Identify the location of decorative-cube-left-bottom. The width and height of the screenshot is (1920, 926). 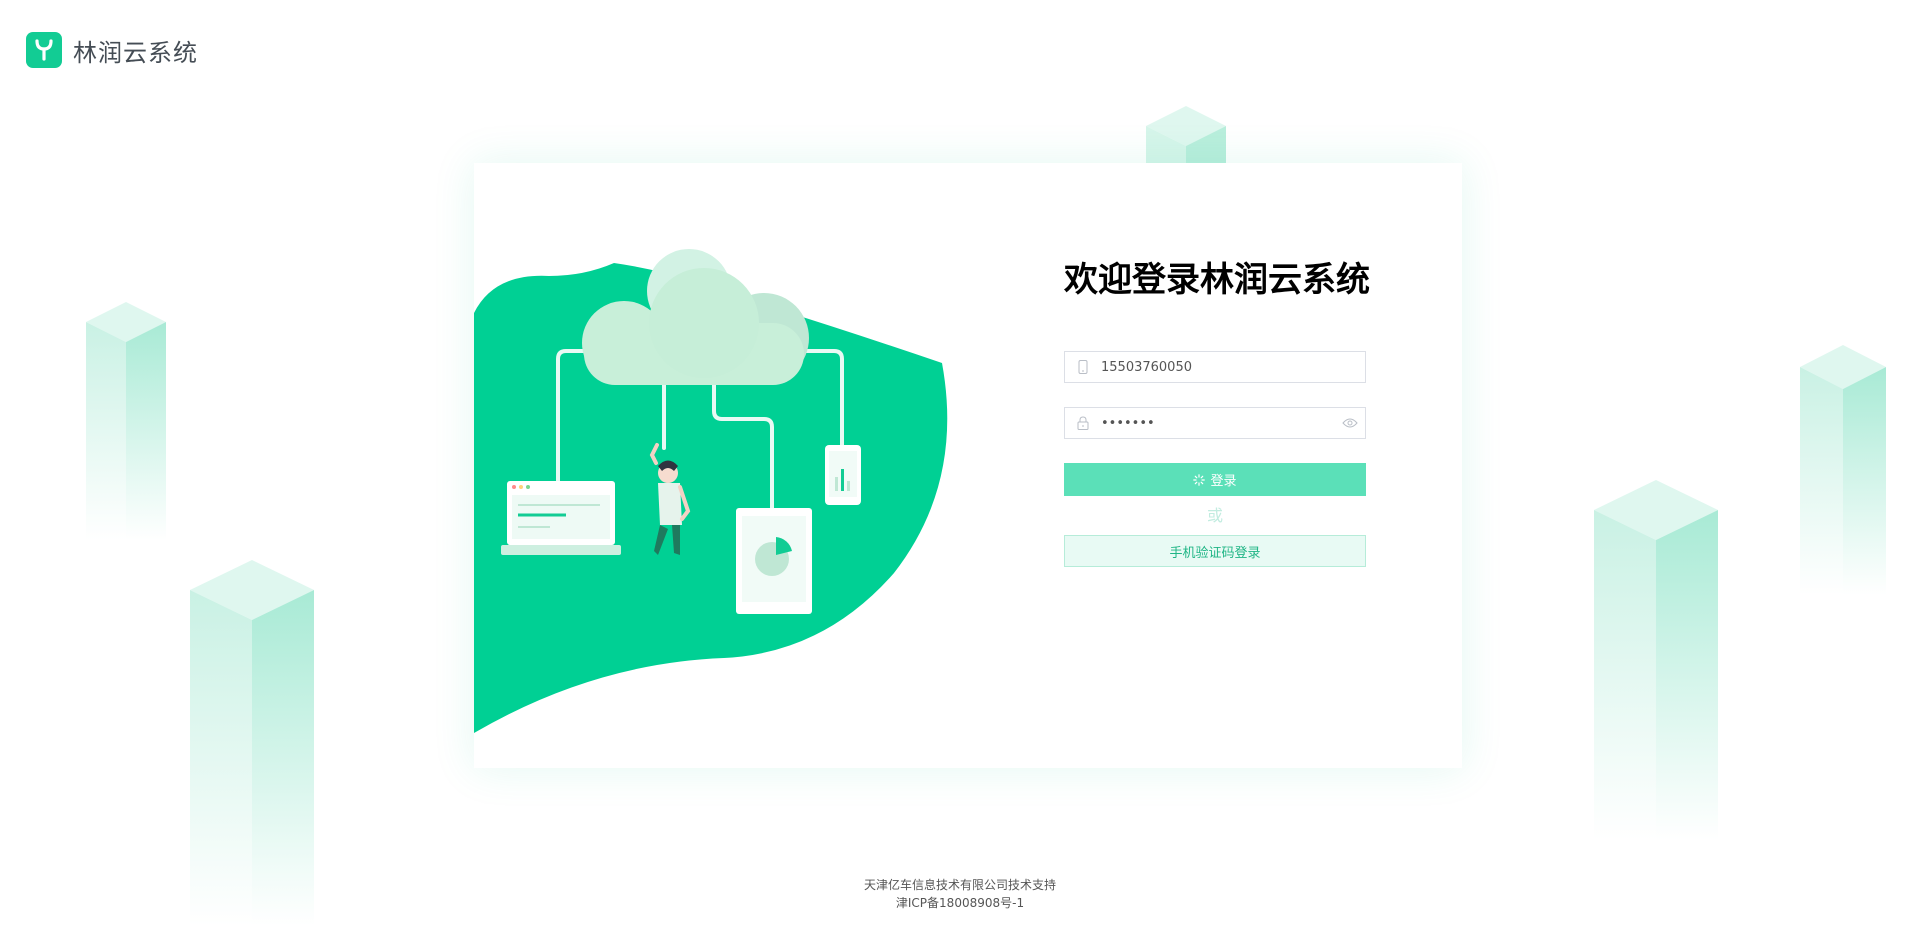
(252, 743).